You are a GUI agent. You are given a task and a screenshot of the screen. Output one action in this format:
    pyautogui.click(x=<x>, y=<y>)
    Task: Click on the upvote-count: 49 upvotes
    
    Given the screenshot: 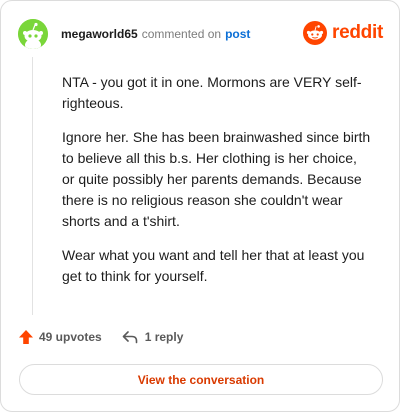 What is the action you would take?
    pyautogui.click(x=70, y=337)
    